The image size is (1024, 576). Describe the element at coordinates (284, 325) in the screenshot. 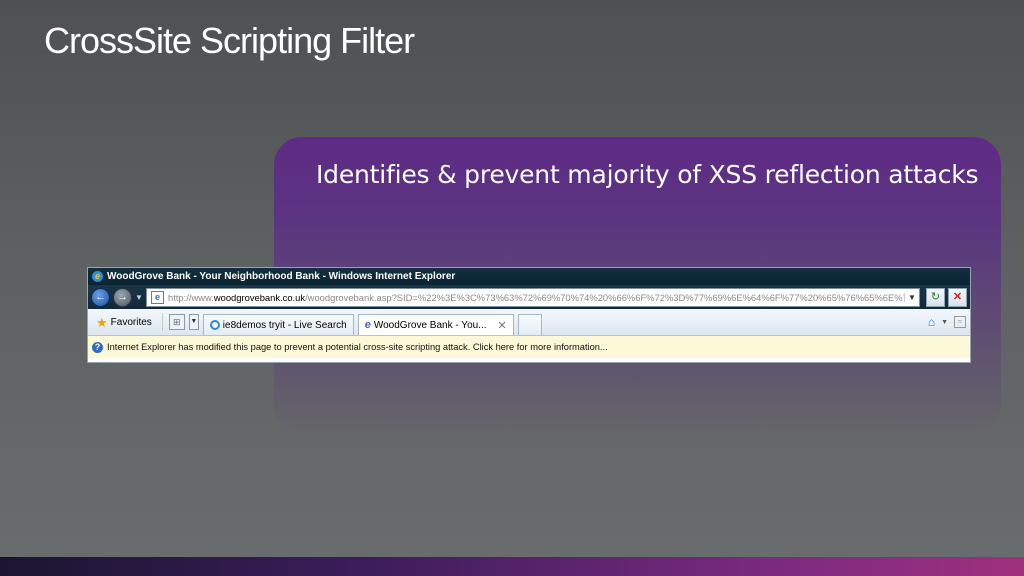

I see `tab-label: ie8demos tryit - Live Search` at that location.